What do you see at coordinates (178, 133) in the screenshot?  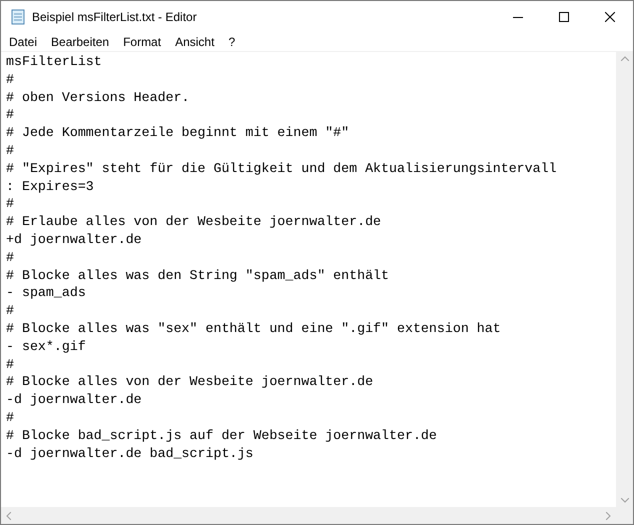 I see `text-line: # Jede Kommentarzeile beginnt mit einem "#"` at bounding box center [178, 133].